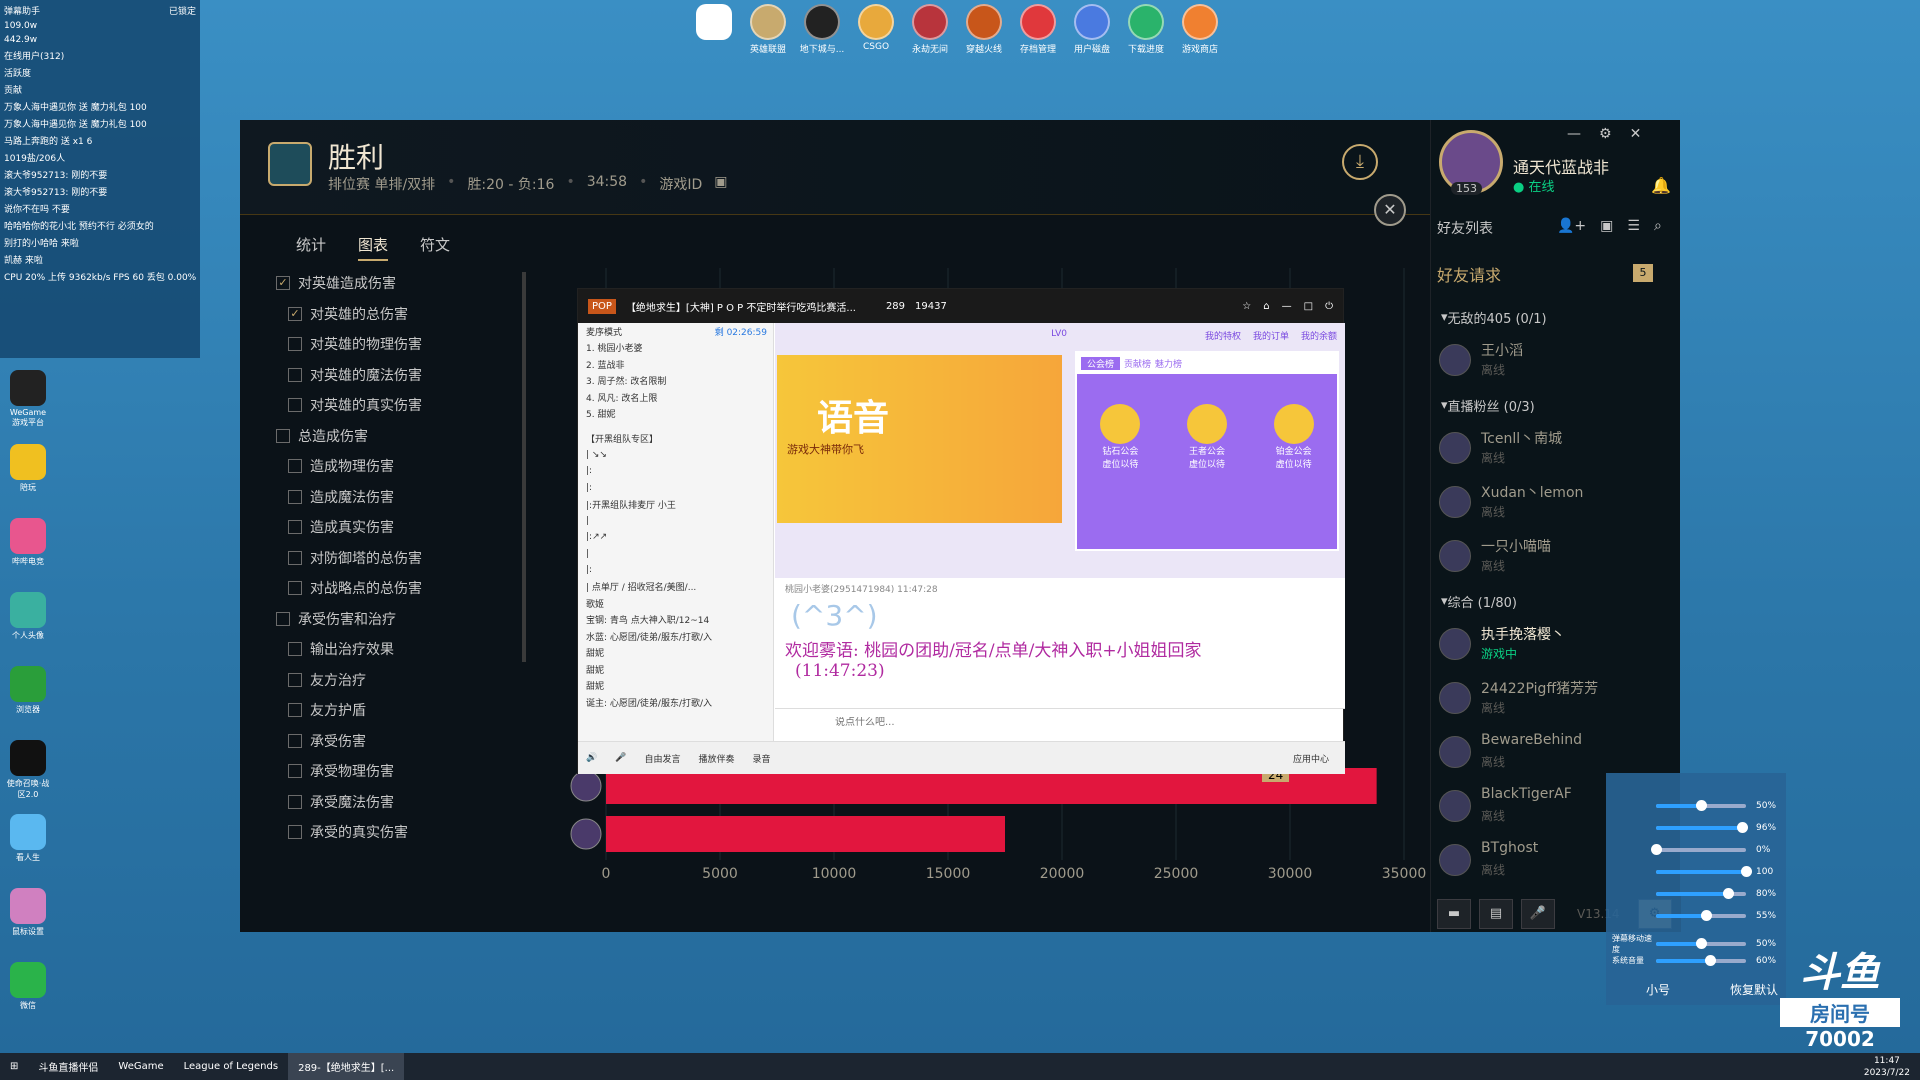  I want to click on tab-runes: 符文, so click(435, 247).